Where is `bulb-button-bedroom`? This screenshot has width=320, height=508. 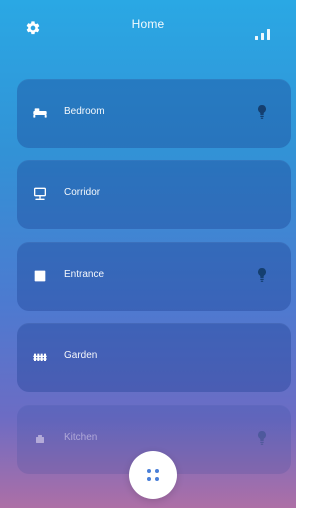 bulb-button-bedroom is located at coordinates (262, 112).